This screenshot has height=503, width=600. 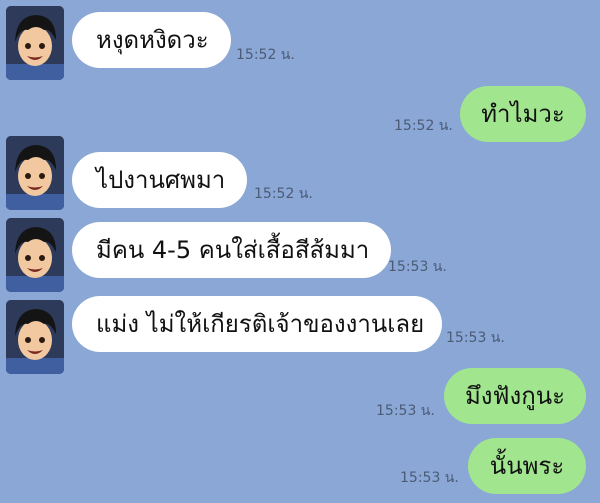 What do you see at coordinates (260, 324) in the screenshot?
I see `message-text: แม่ง ไม่ให้เกียรติเจ้าของงานเลย` at bounding box center [260, 324].